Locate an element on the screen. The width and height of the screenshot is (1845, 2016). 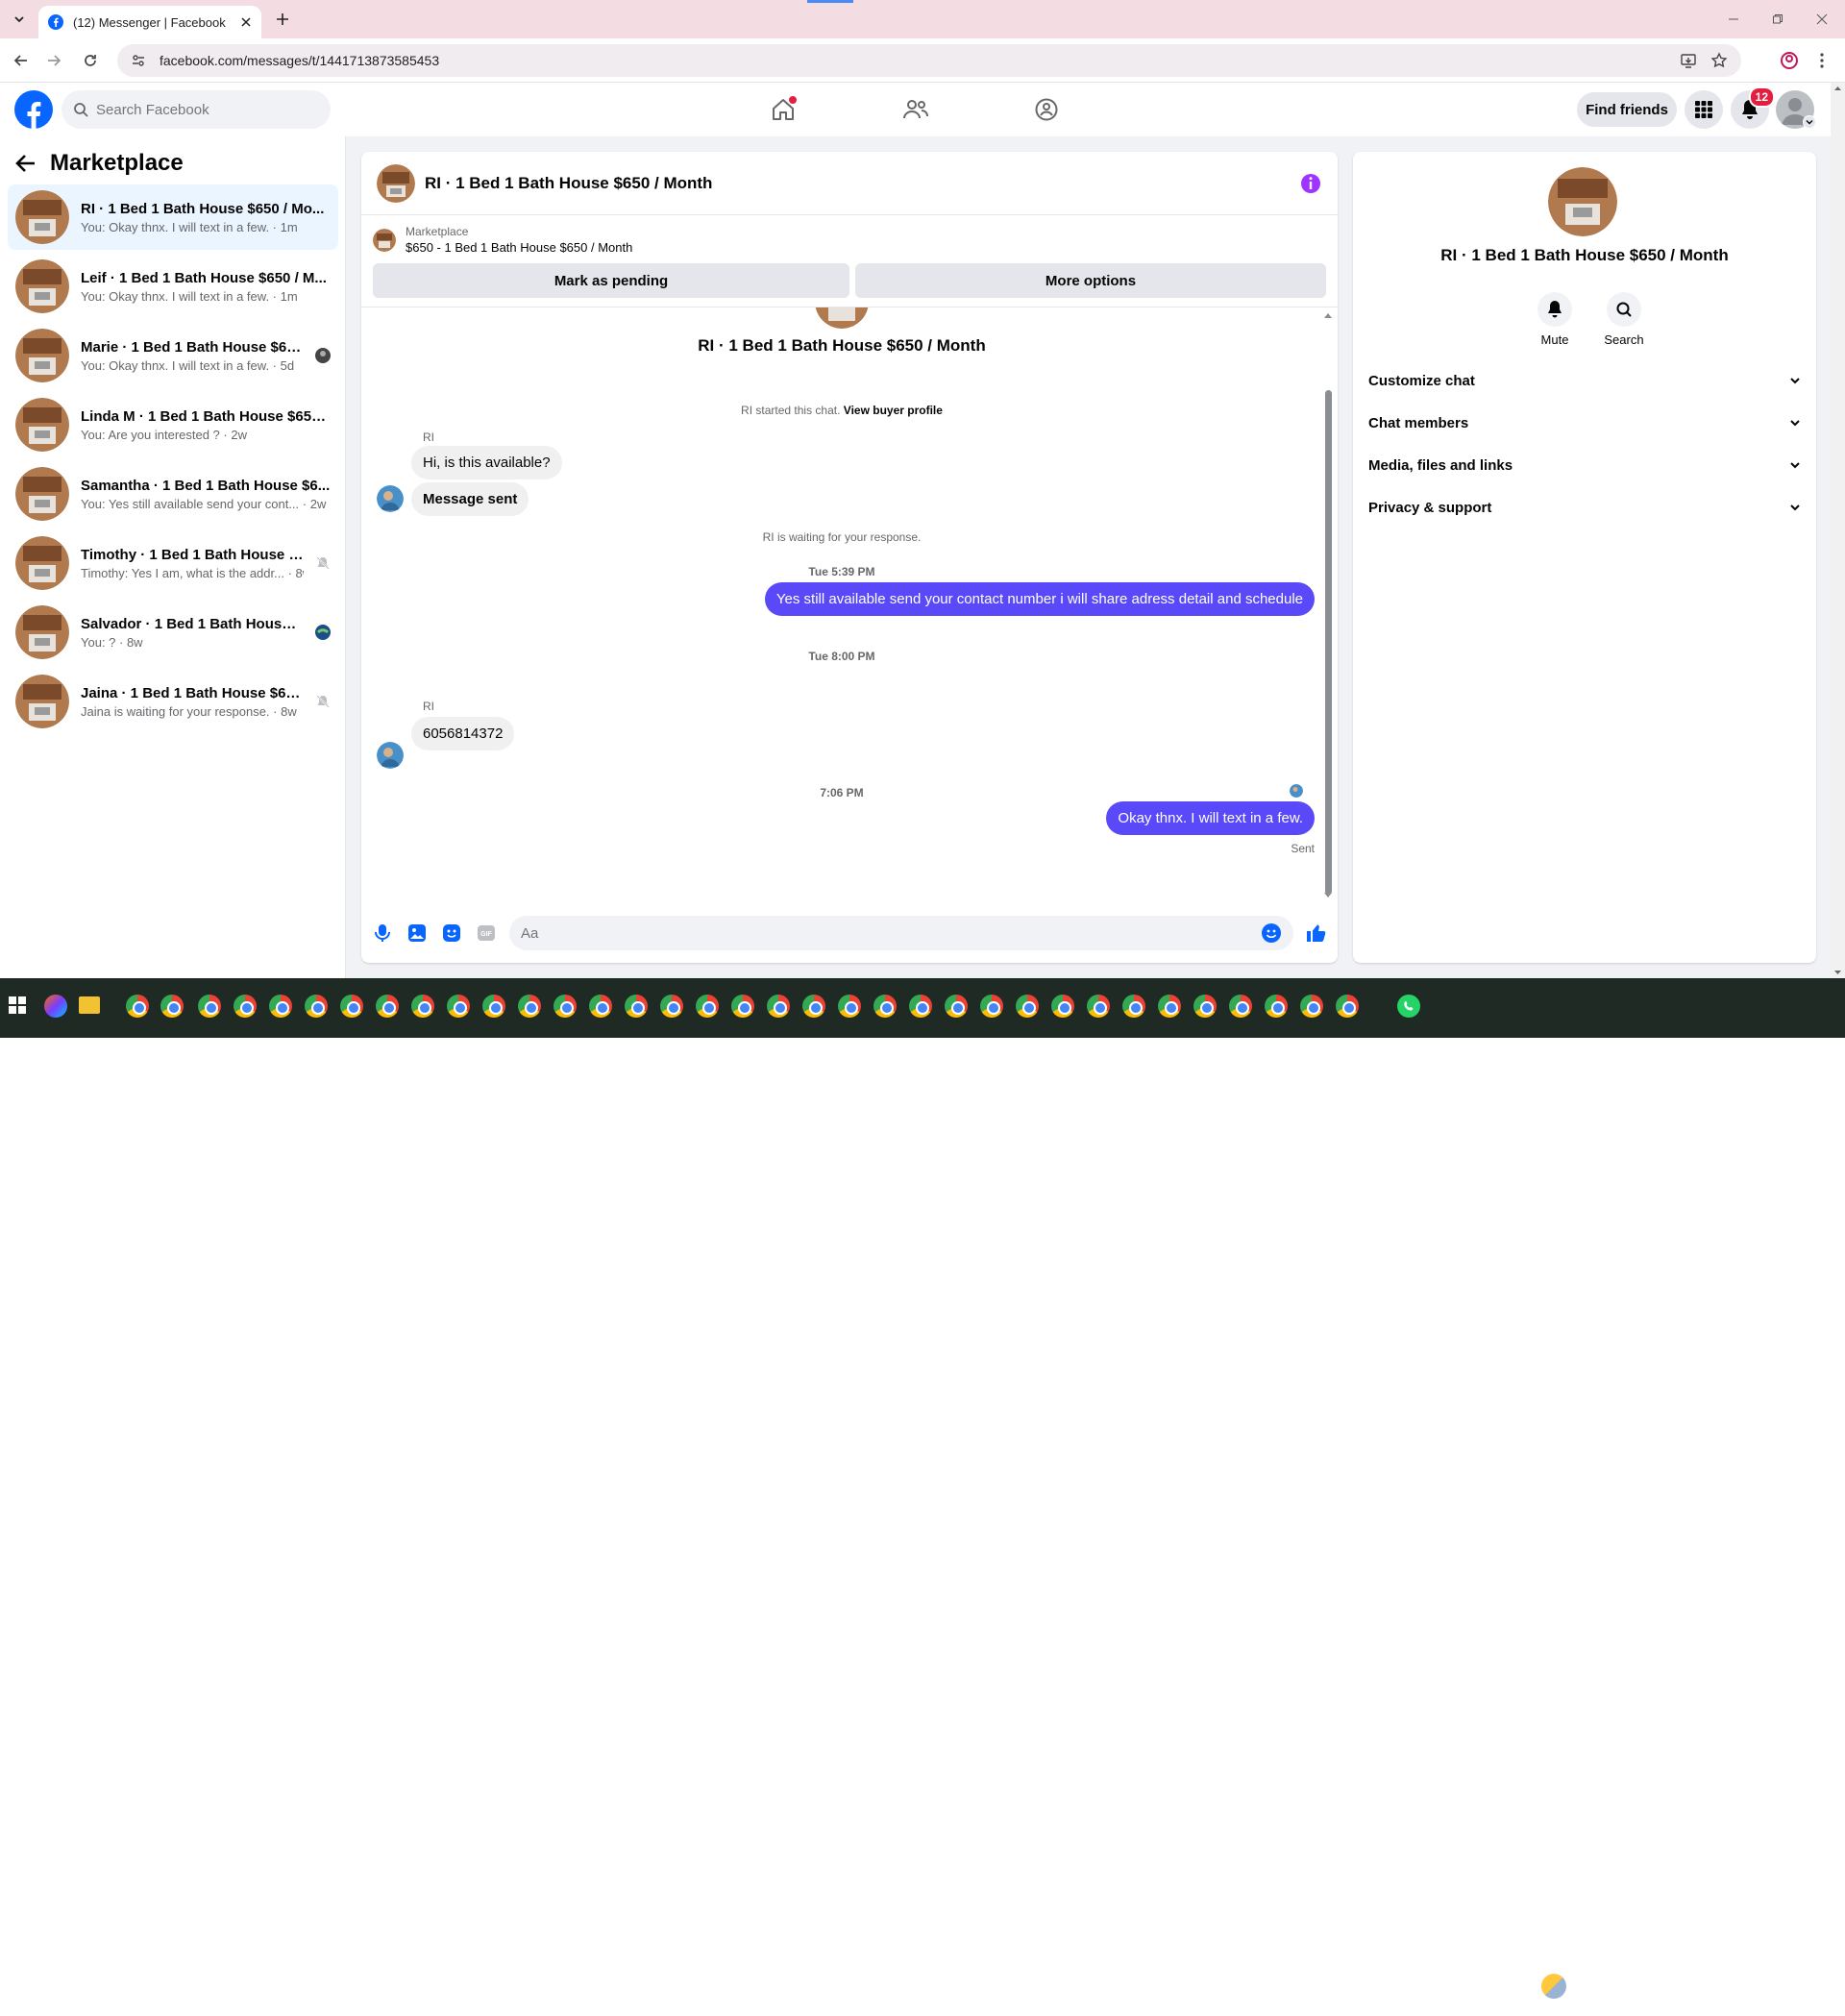
emoji-icon is located at coordinates (1271, 933).